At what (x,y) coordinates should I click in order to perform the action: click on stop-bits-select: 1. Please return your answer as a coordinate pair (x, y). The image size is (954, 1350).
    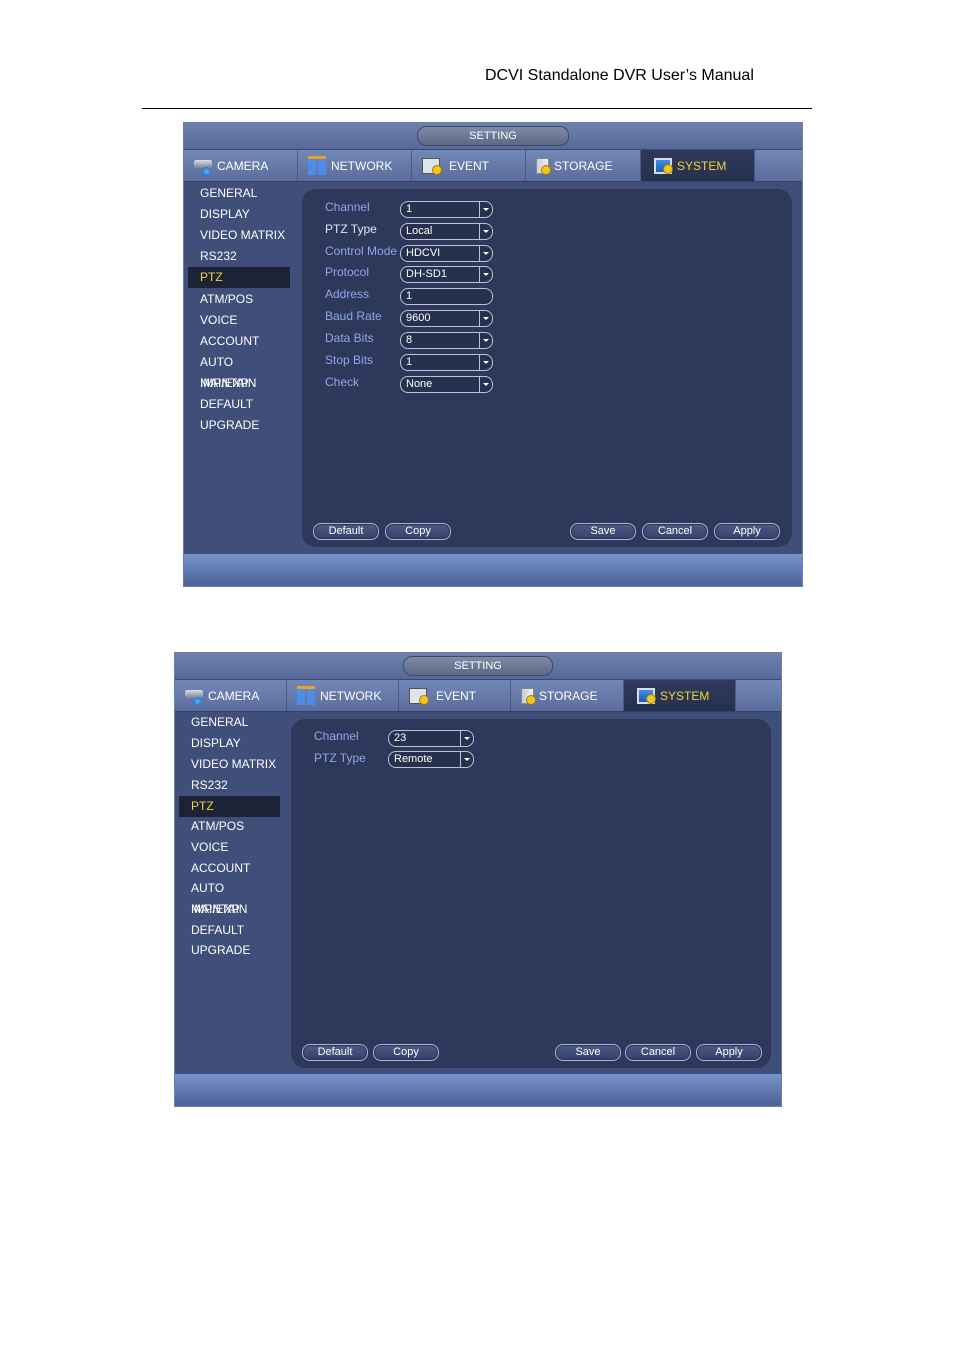
    Looking at the image, I should click on (446, 362).